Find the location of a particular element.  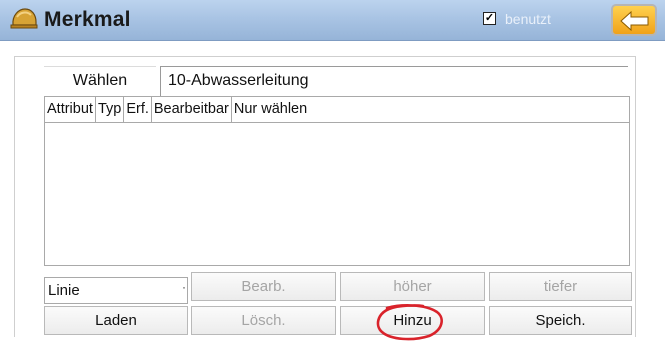

dropdown-arrow-icon: · is located at coordinates (184, 287).